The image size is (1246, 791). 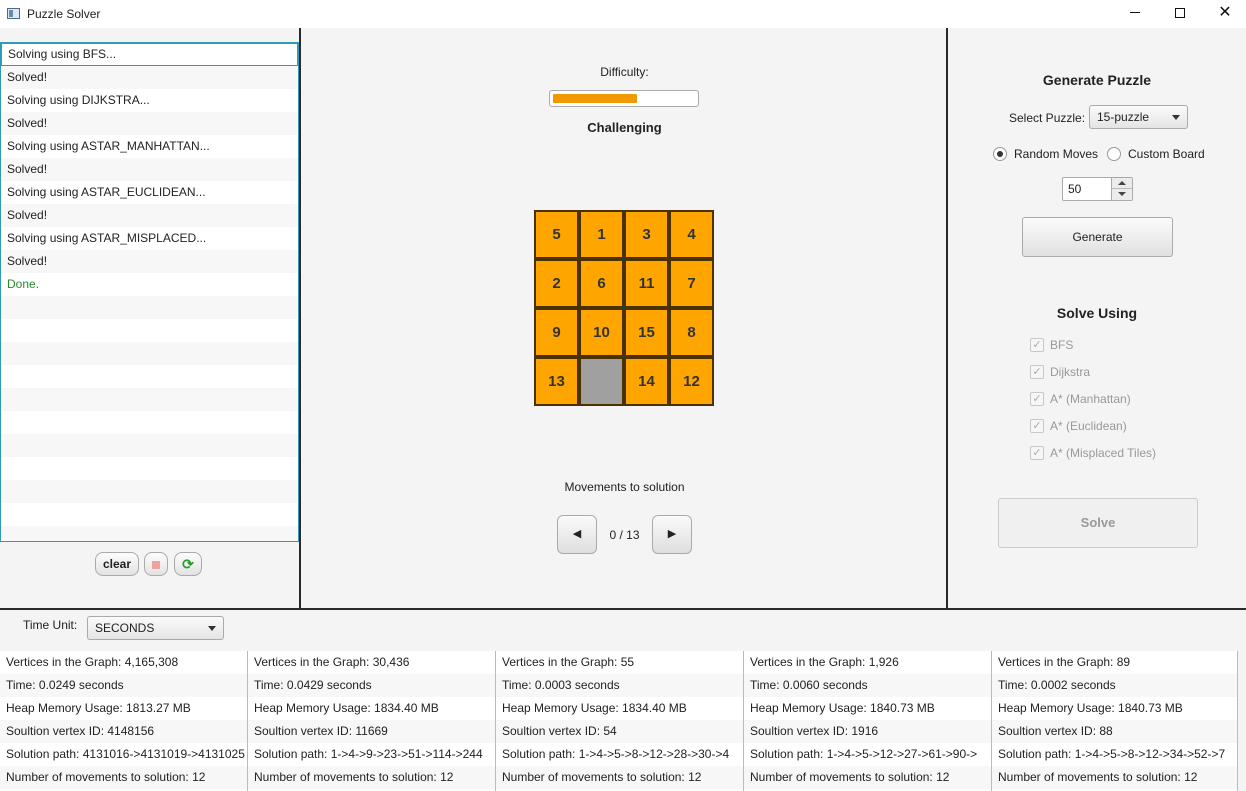 What do you see at coordinates (1114, 154) in the screenshot?
I see `custom-board-radio` at bounding box center [1114, 154].